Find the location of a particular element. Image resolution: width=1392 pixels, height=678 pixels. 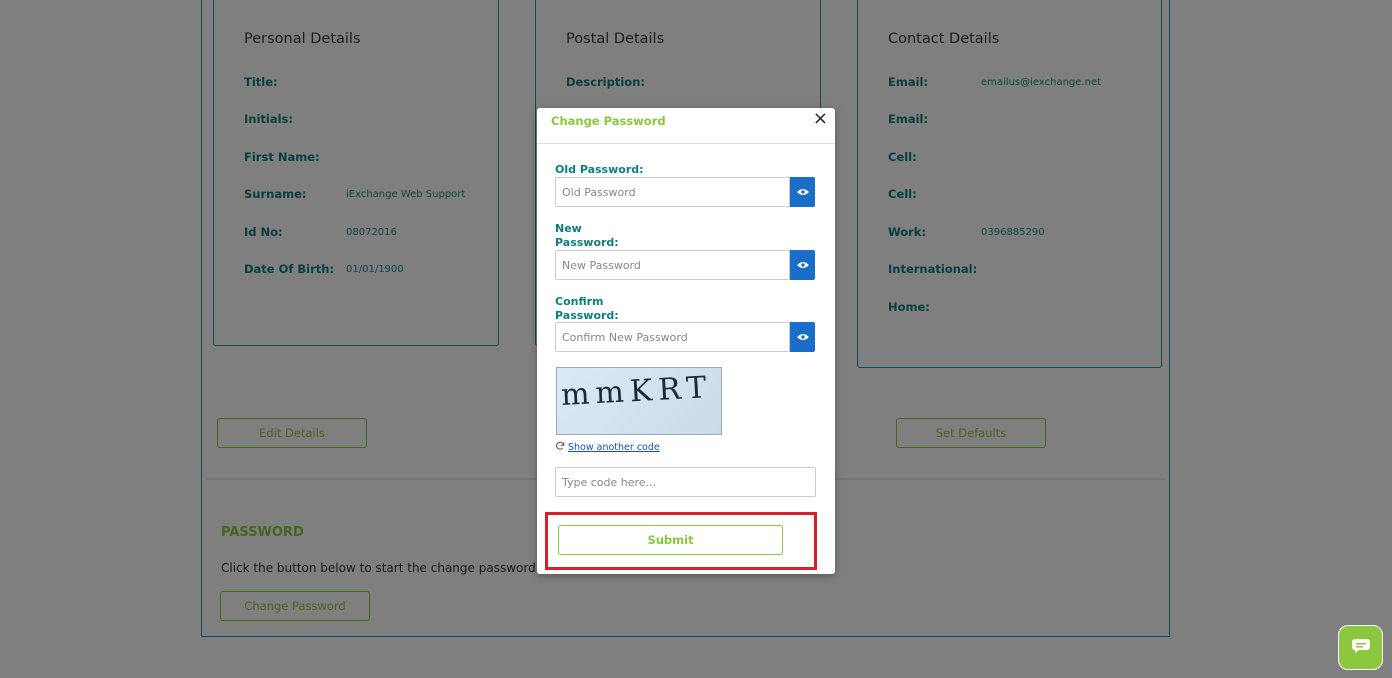

submit-highlight: Submit is located at coordinates (681, 541).